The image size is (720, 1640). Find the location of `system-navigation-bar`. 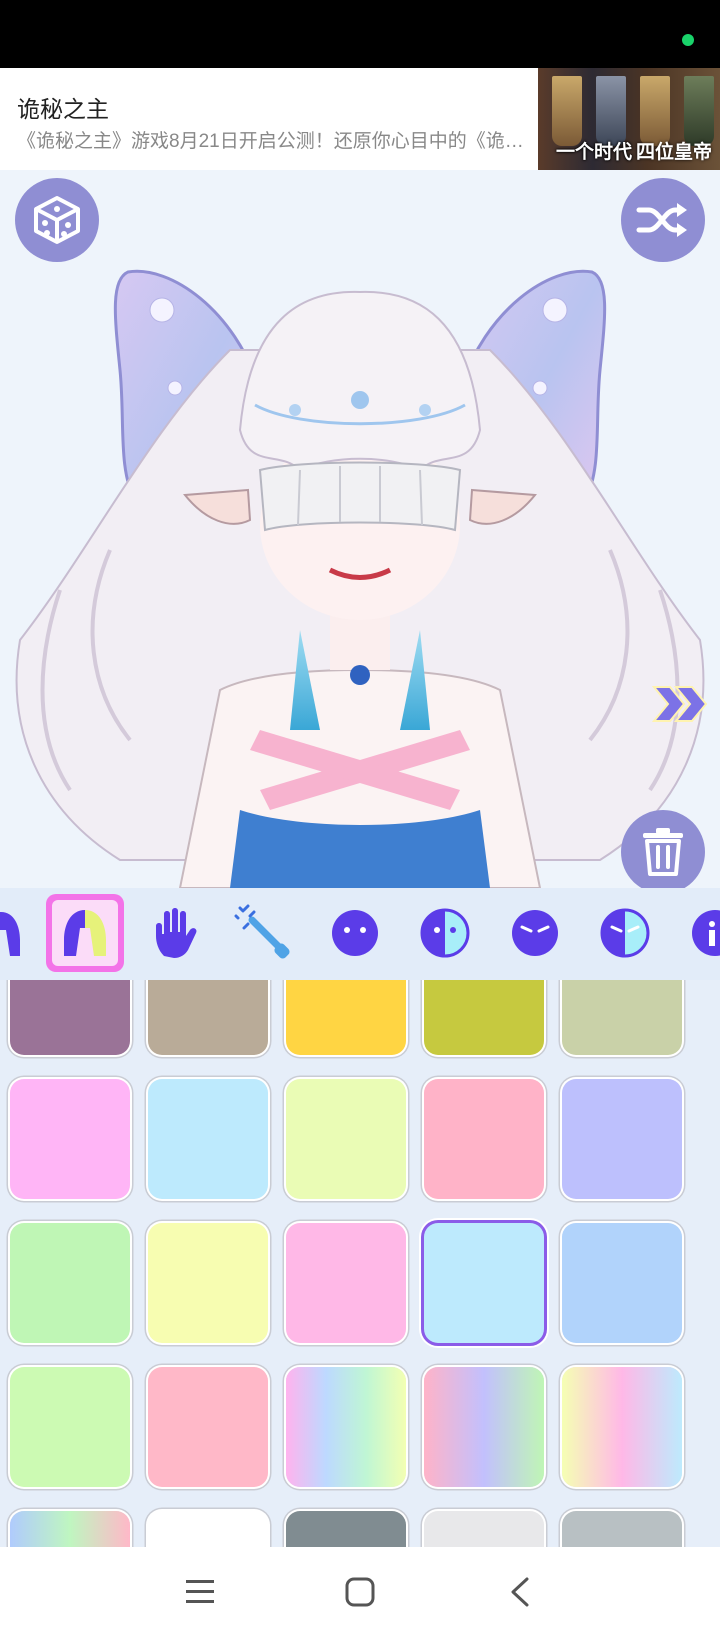

system-navigation-bar is located at coordinates (360, 1593).